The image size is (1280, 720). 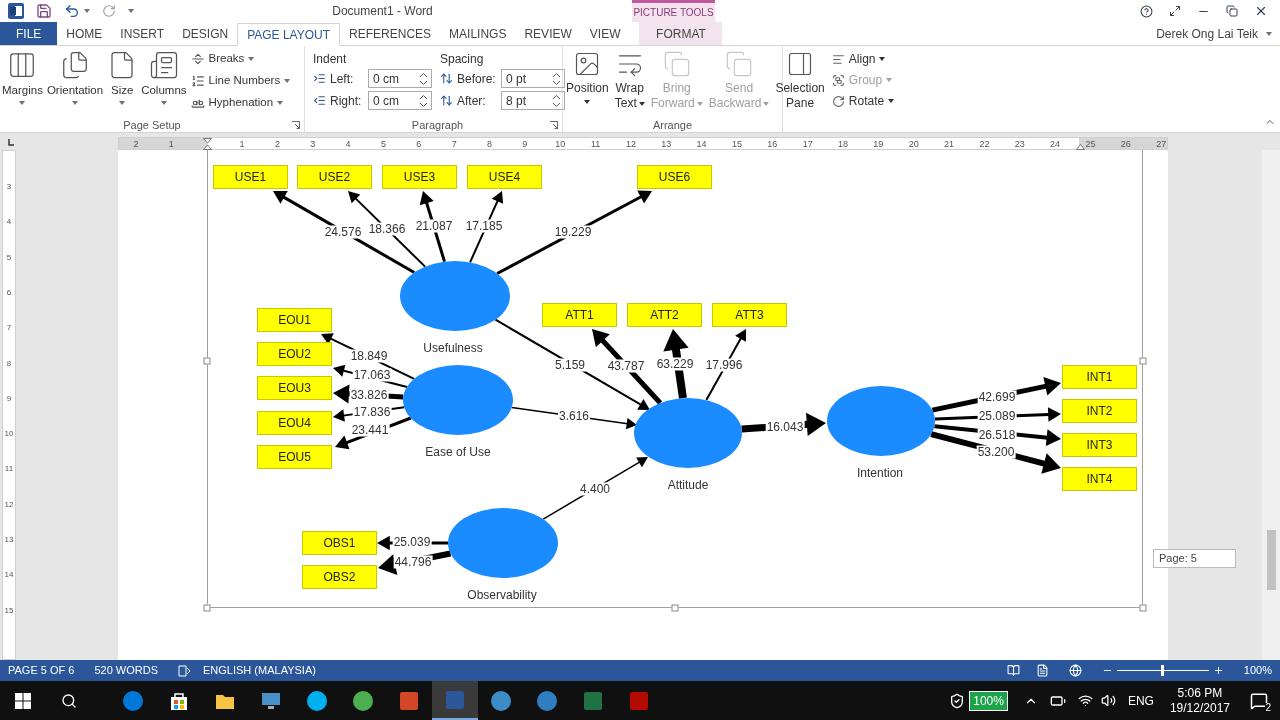 I want to click on indicator-node: EOU1, so click(x=294, y=320).